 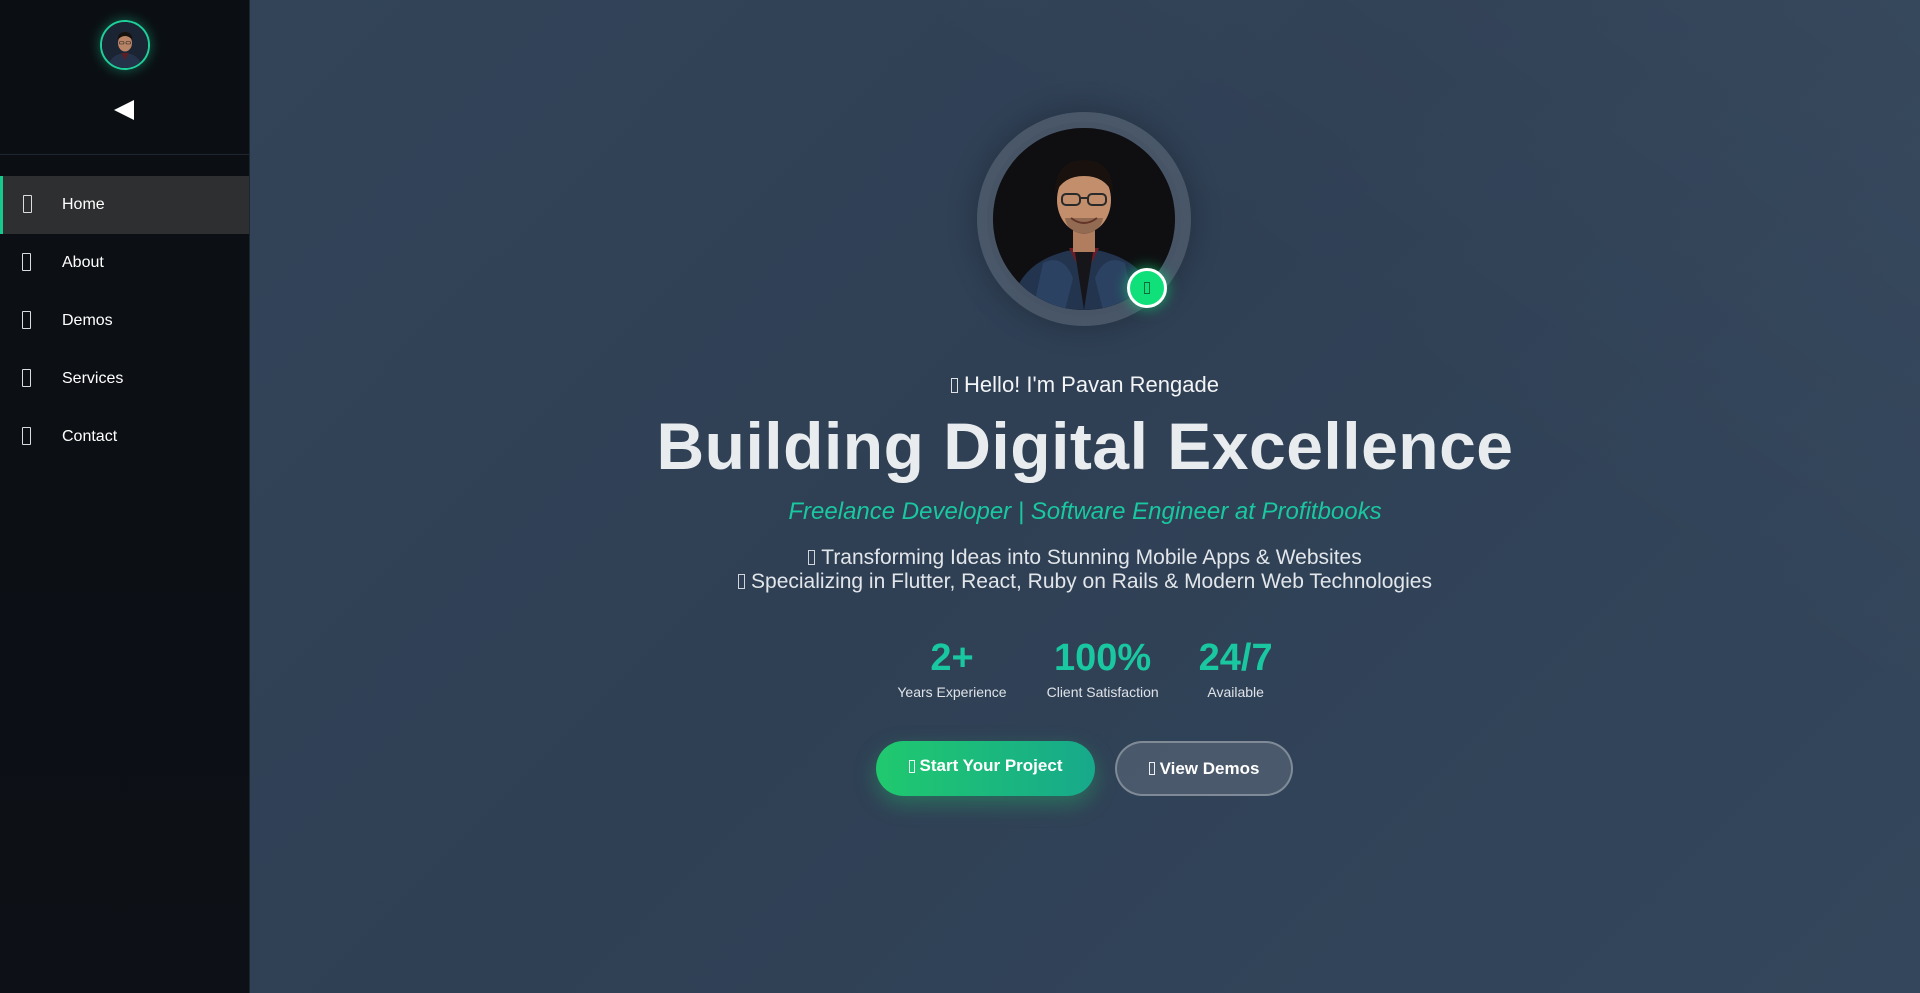 What do you see at coordinates (124, 205) in the screenshot?
I see `sidebar-item-home: Home` at bounding box center [124, 205].